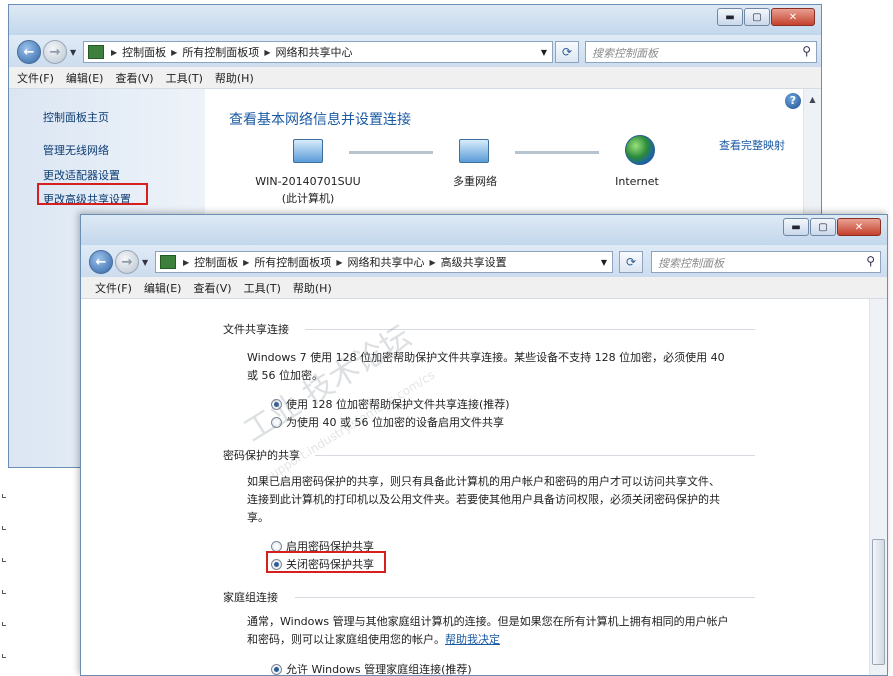 The height and width of the screenshot is (676, 893). Describe the element at coordinates (256, 329) in the screenshot. I see `section-title: 文件共享连接` at that location.